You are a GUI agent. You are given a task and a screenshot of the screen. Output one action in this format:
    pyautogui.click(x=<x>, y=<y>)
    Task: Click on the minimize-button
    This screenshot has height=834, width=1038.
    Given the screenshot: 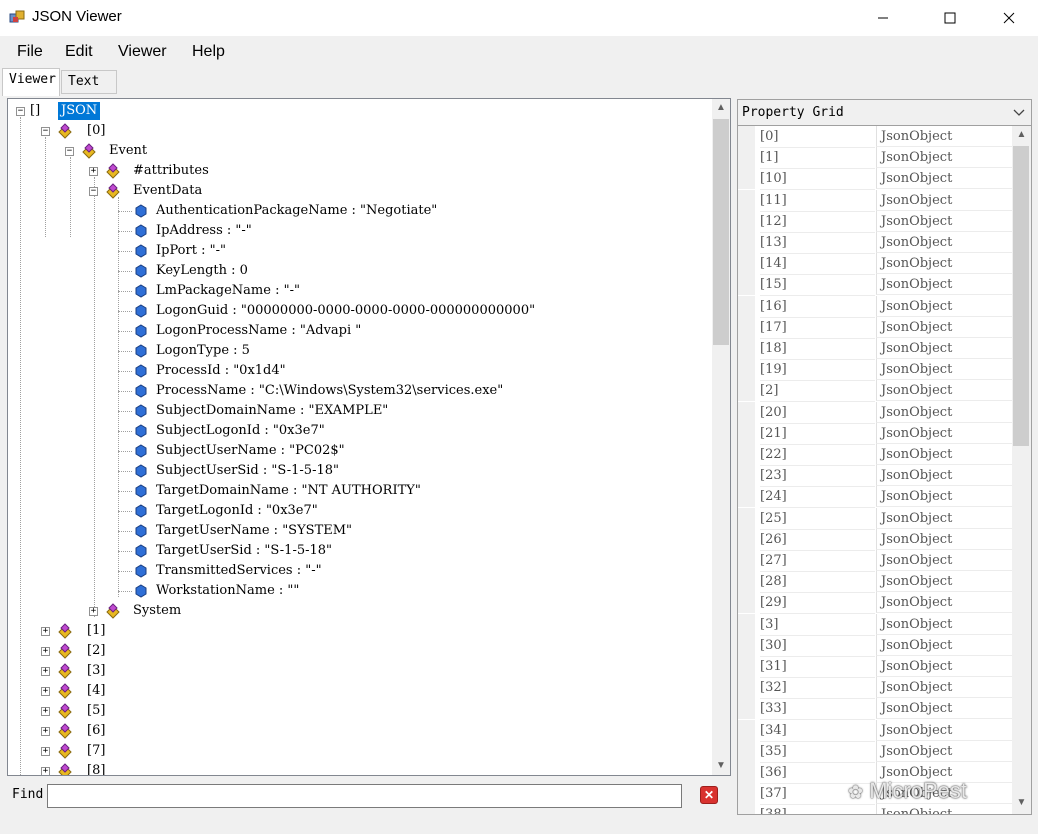 What is the action you would take?
    pyautogui.click(x=883, y=18)
    